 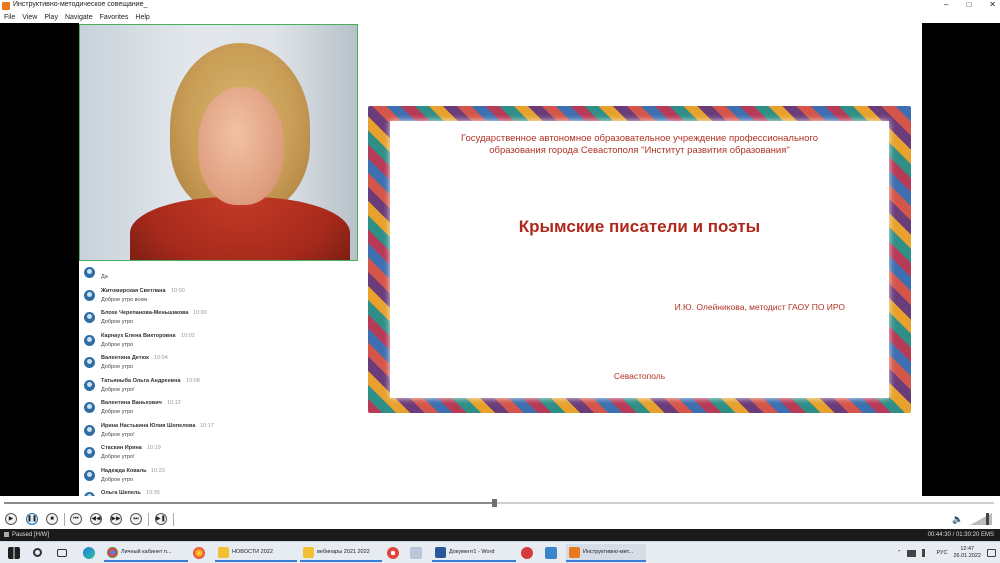 I want to click on menu-bar: File View Play Navigate Favorites Help, so click(x=500, y=17).